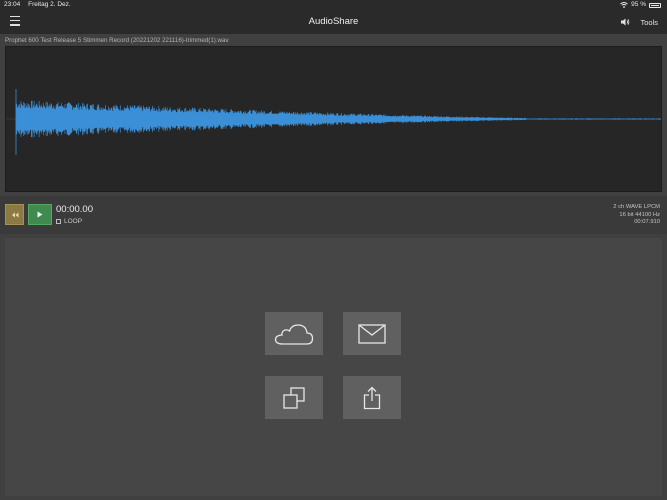 This screenshot has height=500, width=667. I want to click on share-button, so click(372, 397).